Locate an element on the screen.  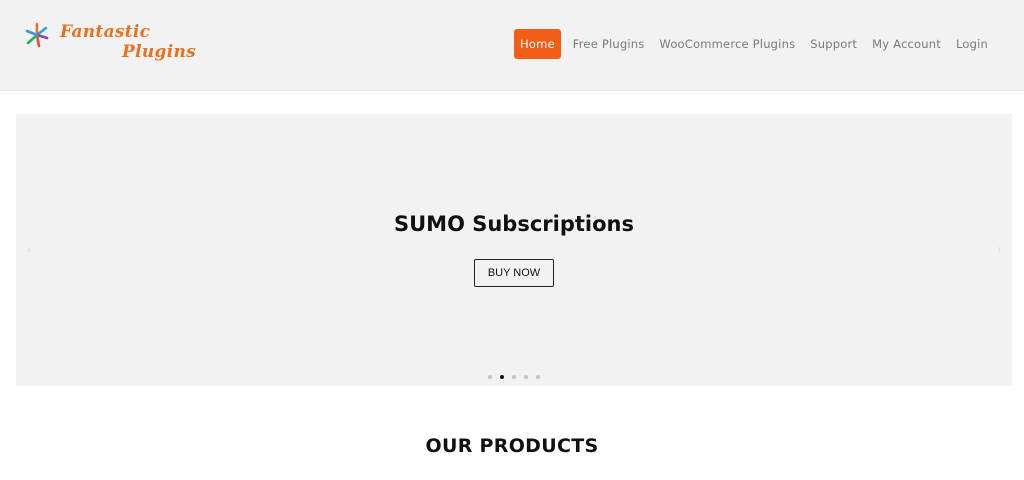
slider-pagination is located at coordinates (514, 377).